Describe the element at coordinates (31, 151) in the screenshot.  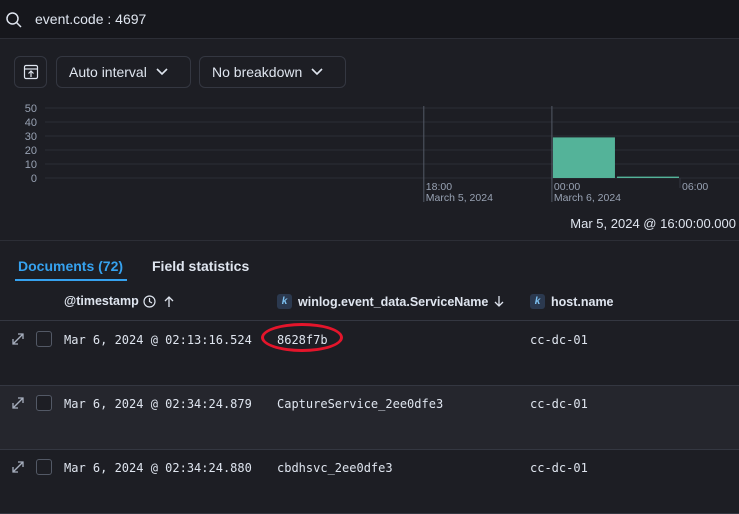
I see `y-tick-label: 20` at that location.